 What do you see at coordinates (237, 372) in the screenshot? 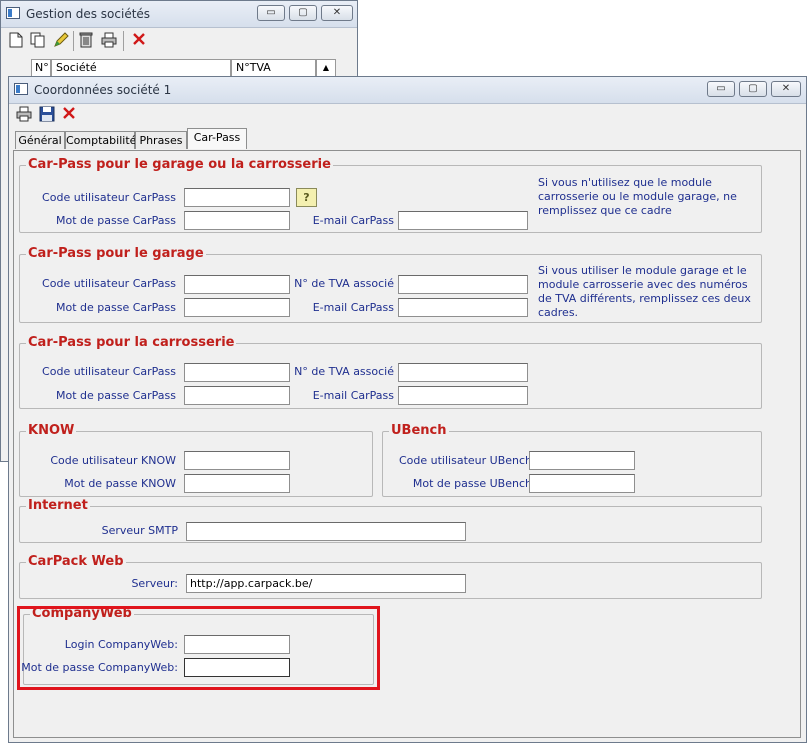
I see `body-user-input` at bounding box center [237, 372].